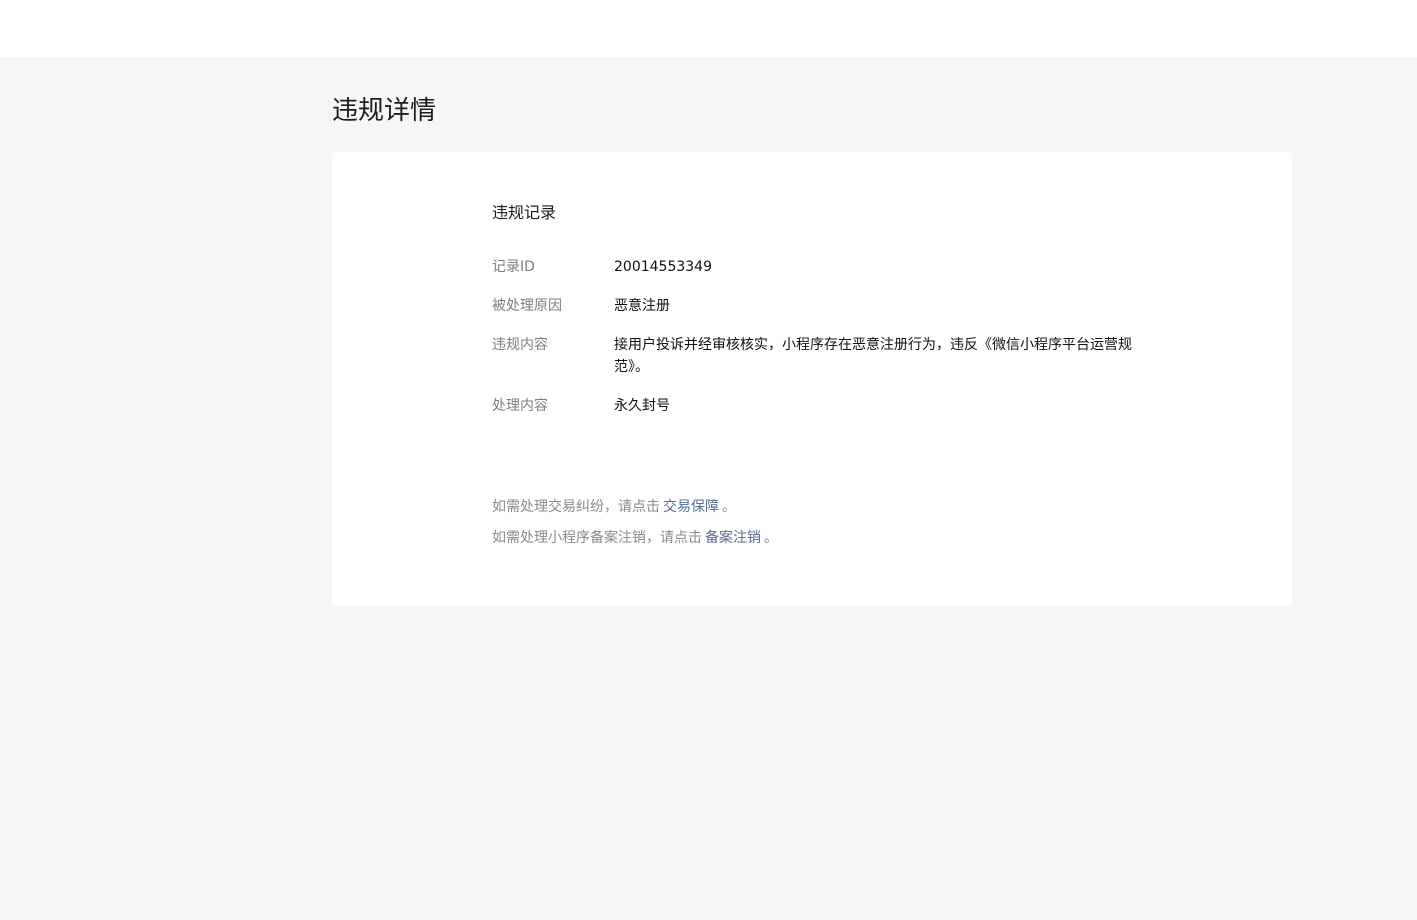  What do you see at coordinates (708, 28) in the screenshot?
I see `top-header-bar` at bounding box center [708, 28].